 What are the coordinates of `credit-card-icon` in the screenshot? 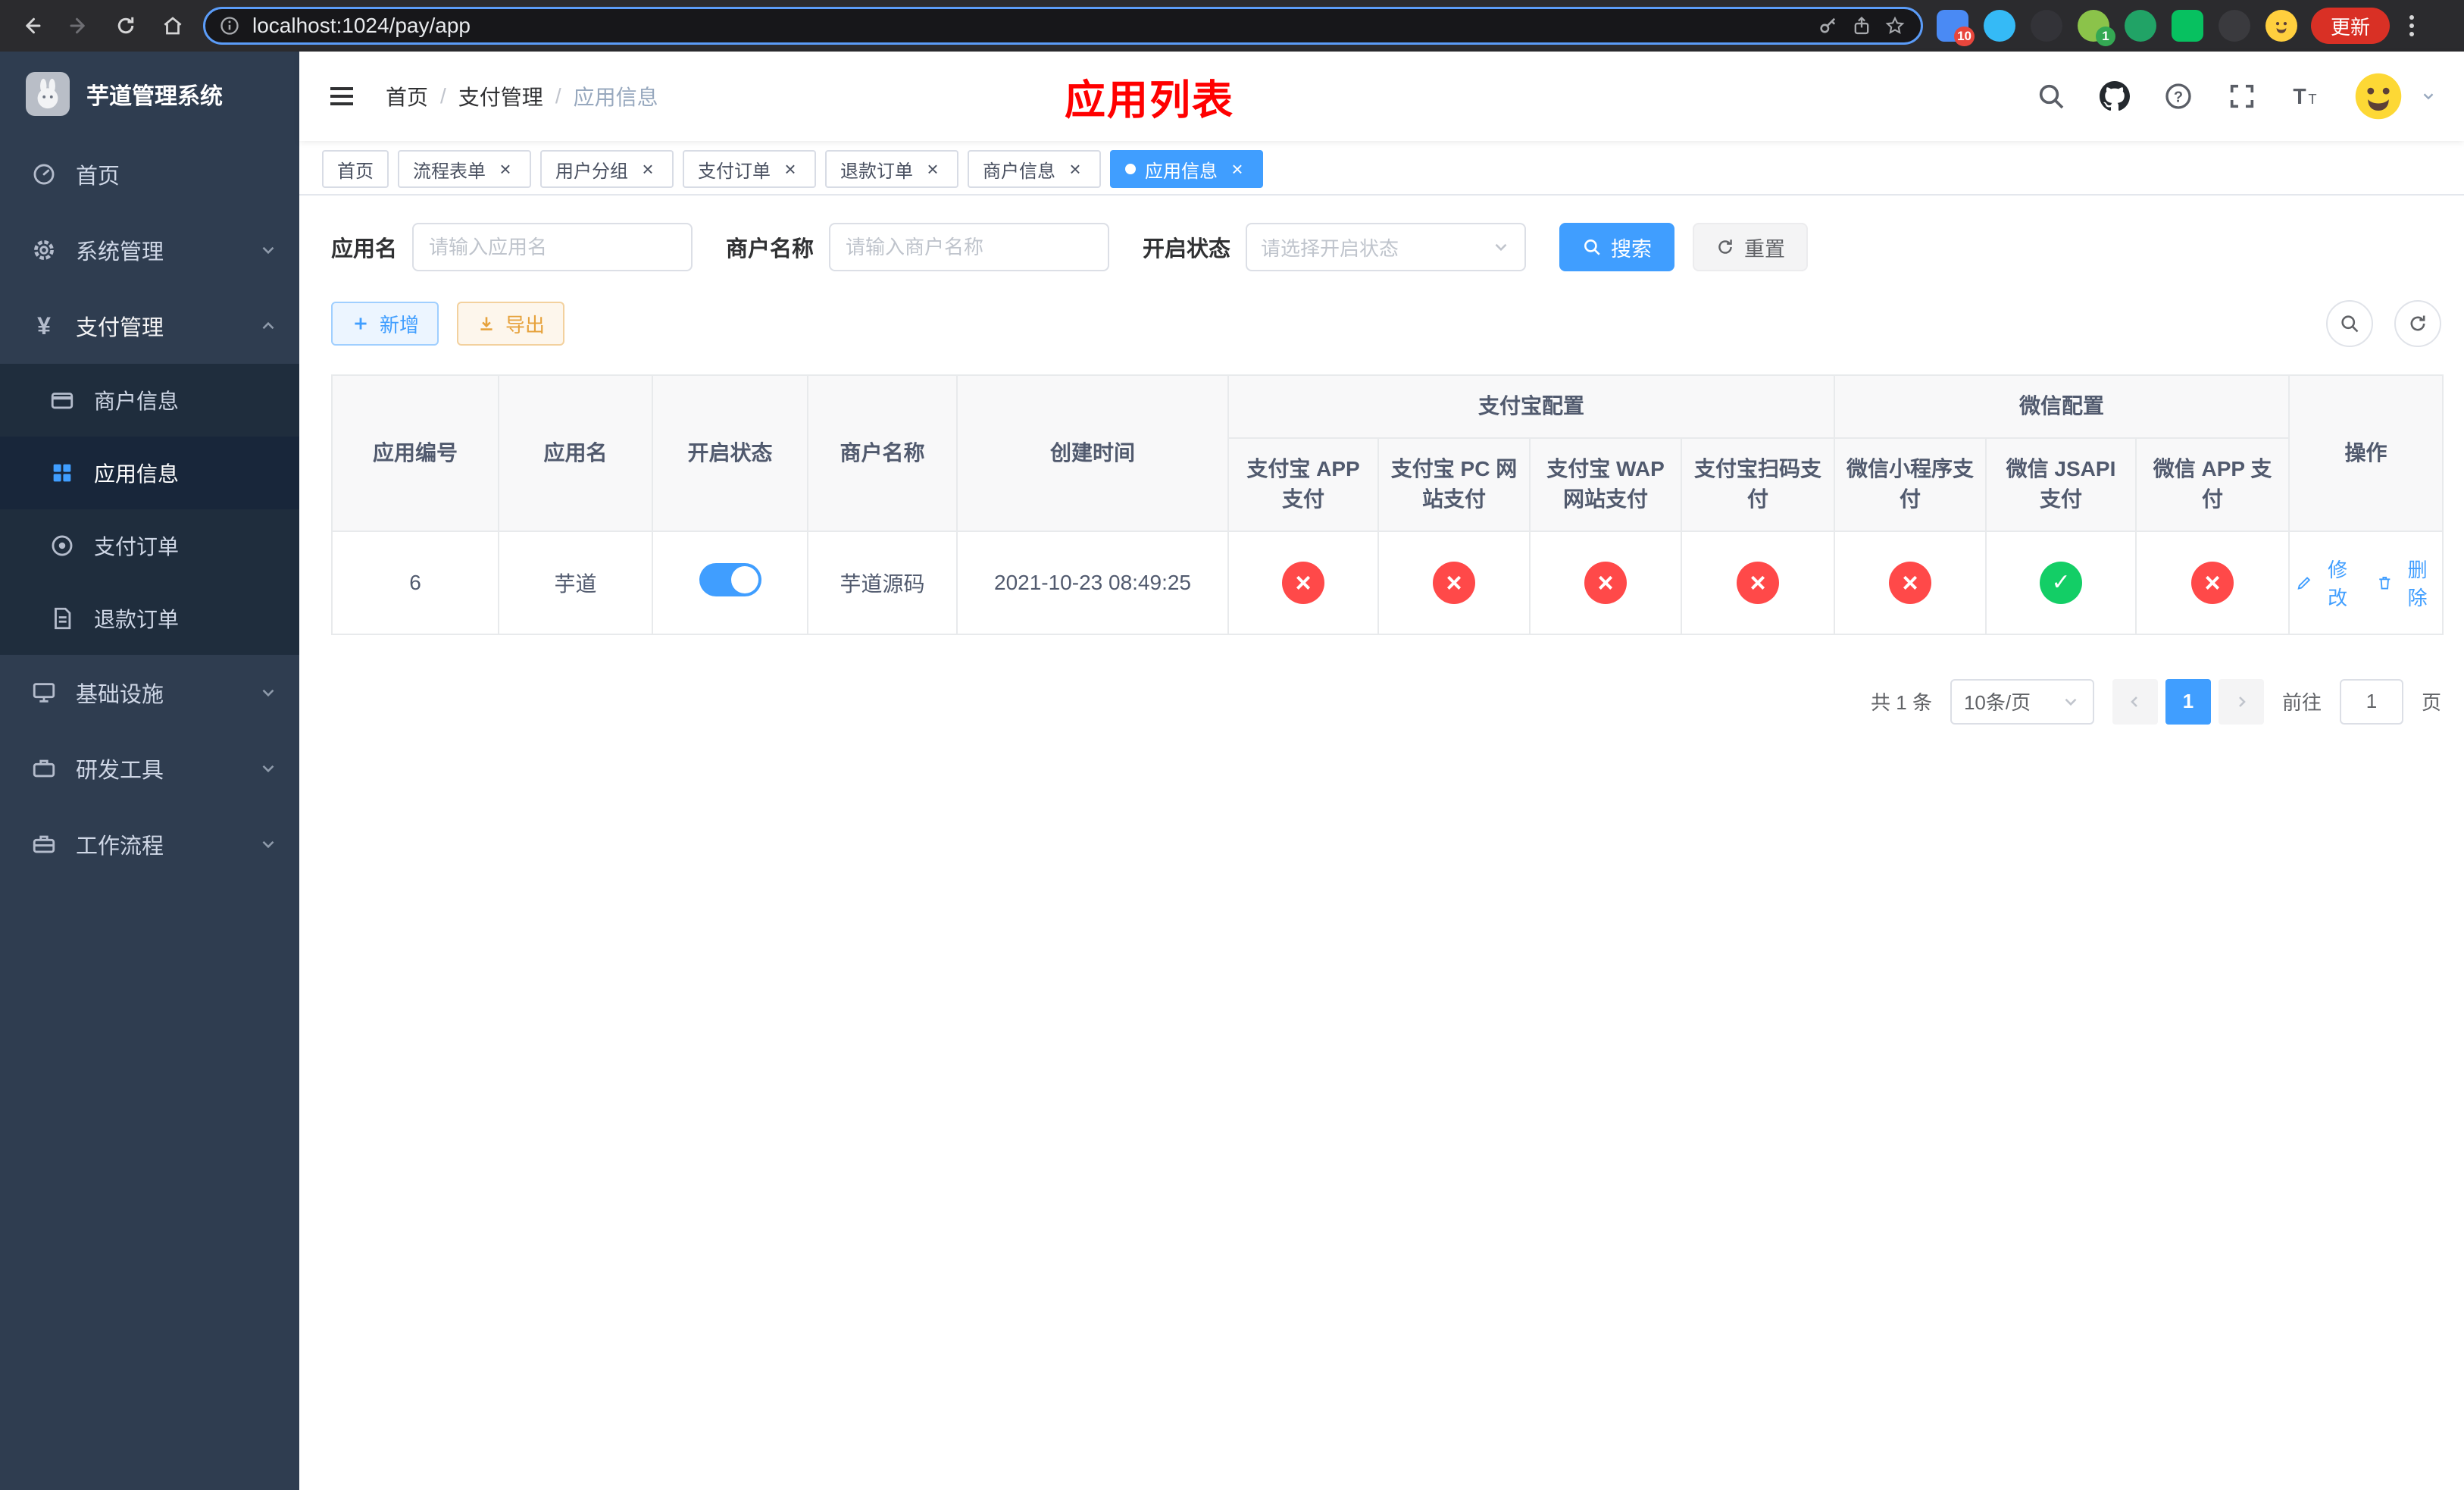 It's located at (62, 401).